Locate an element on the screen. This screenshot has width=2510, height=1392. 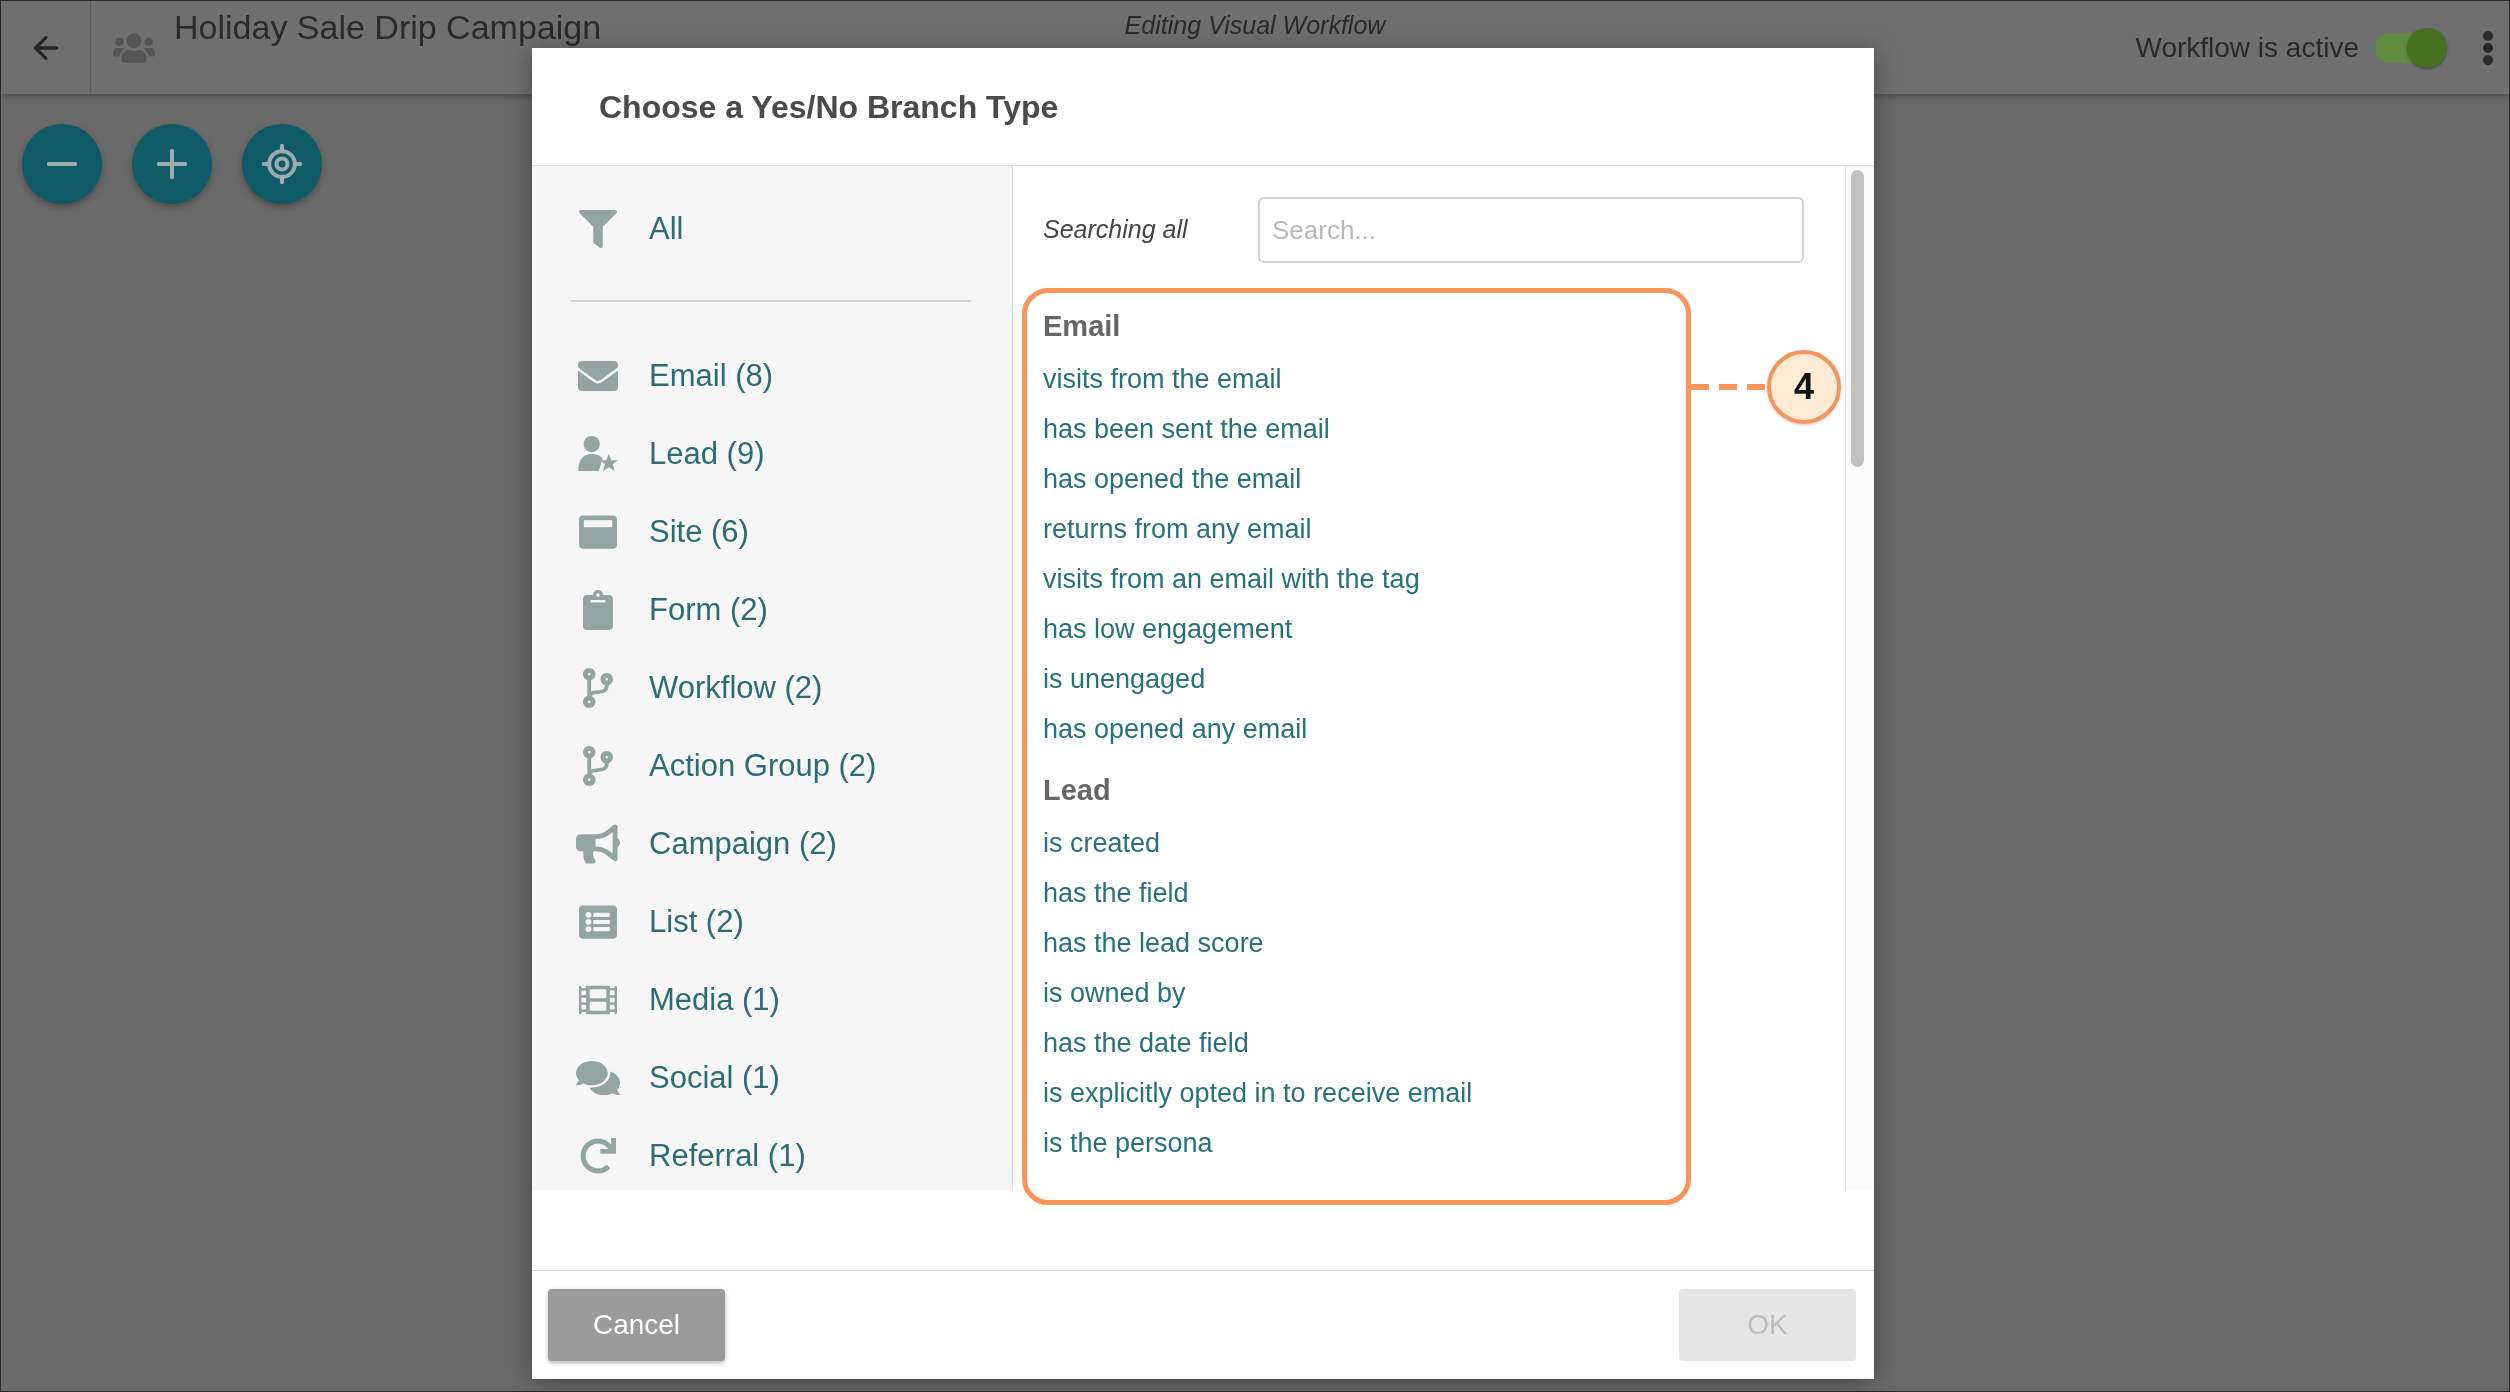
category-item: Action Group (2) is located at coordinates (772, 766).